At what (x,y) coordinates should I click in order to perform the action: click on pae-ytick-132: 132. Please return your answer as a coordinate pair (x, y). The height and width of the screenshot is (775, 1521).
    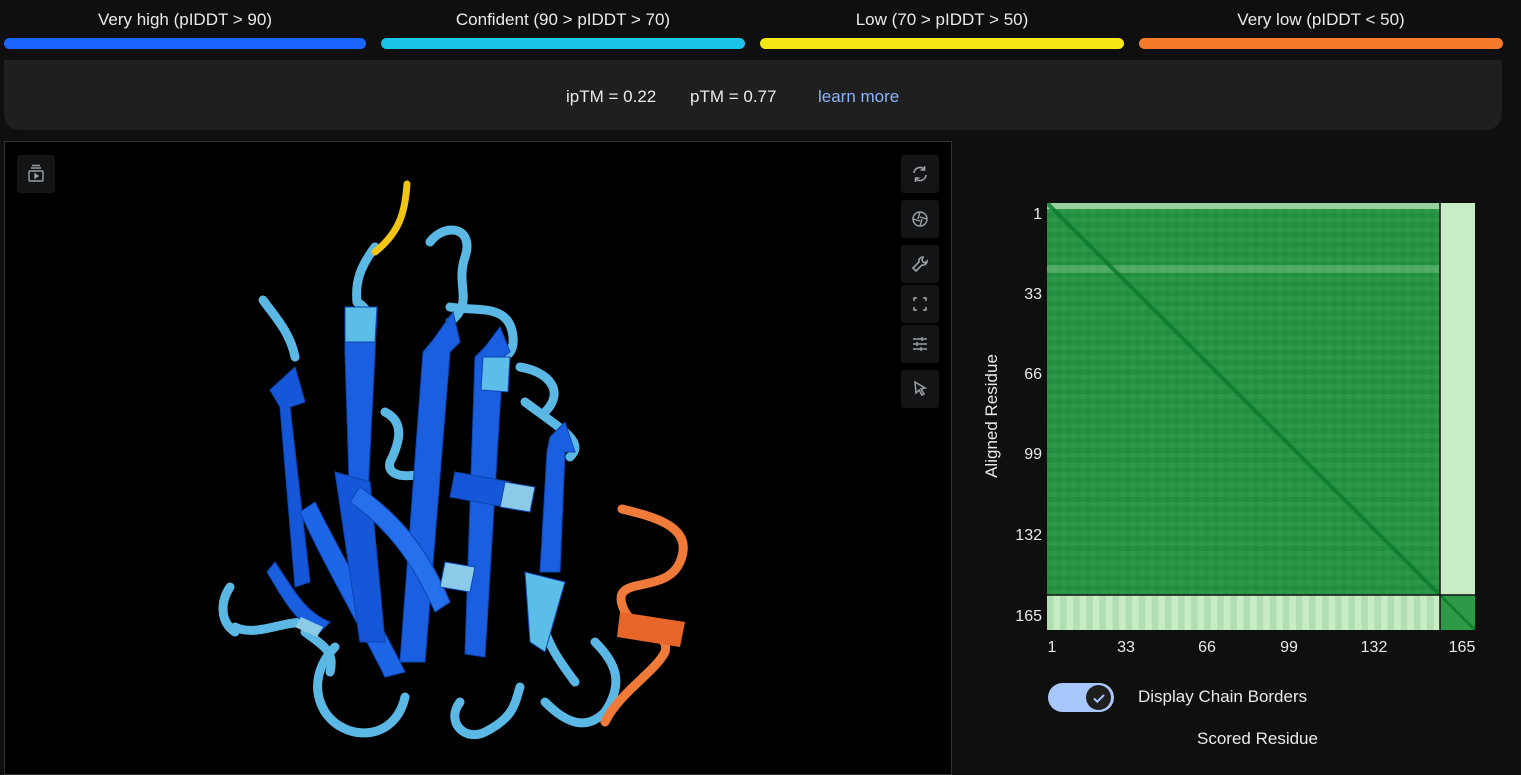
    Looking at the image, I should click on (1028, 535).